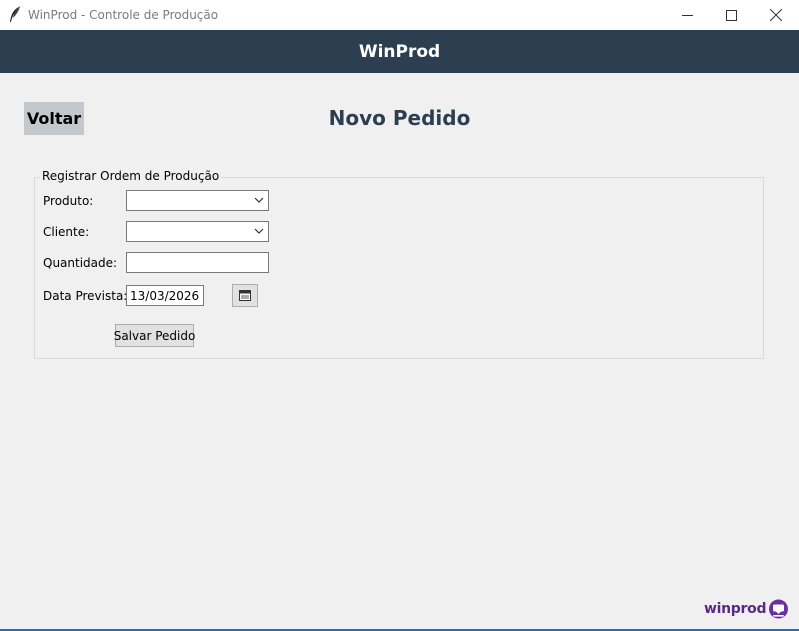 The width and height of the screenshot is (799, 631). Describe the element at coordinates (66, 232) in the screenshot. I see `cliente-label: Cliente:` at that location.